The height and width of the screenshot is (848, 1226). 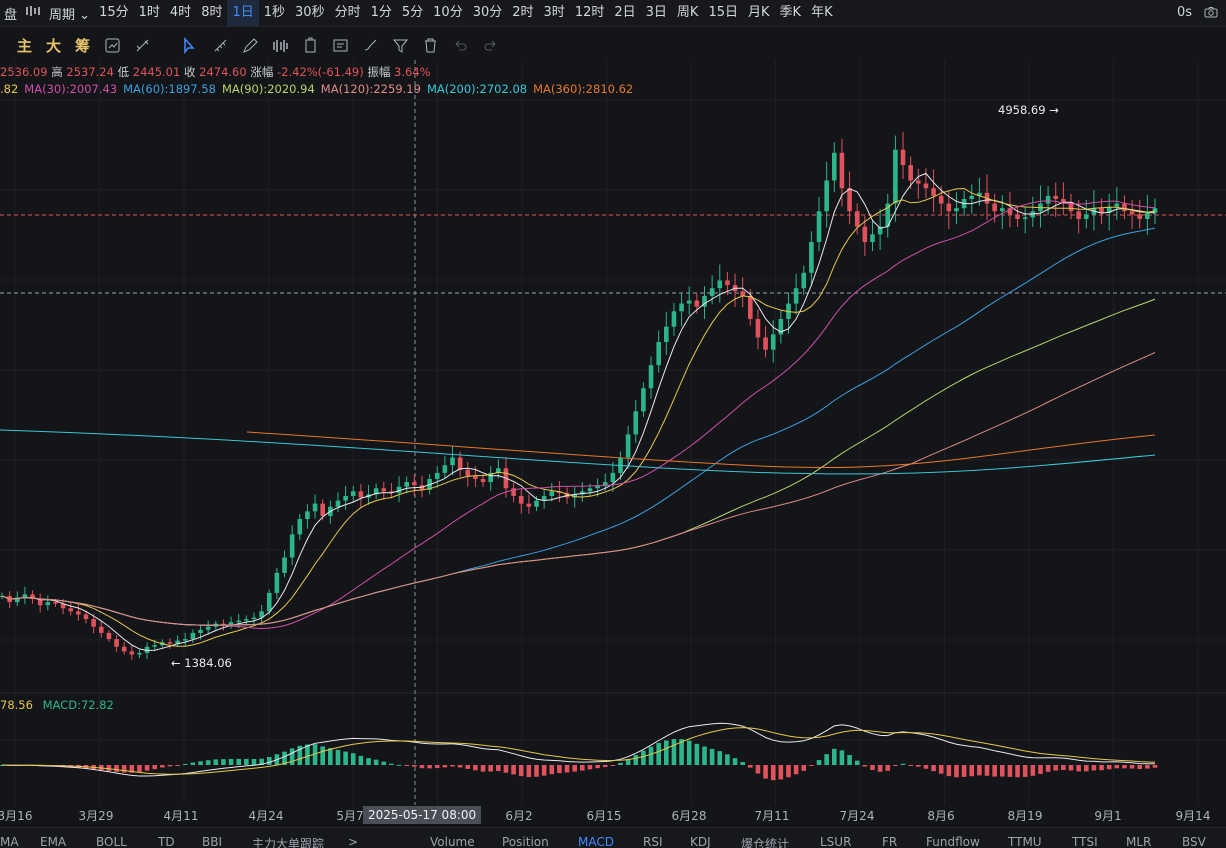 What do you see at coordinates (889, 841) in the screenshot?
I see `indicator-tab: FR` at bounding box center [889, 841].